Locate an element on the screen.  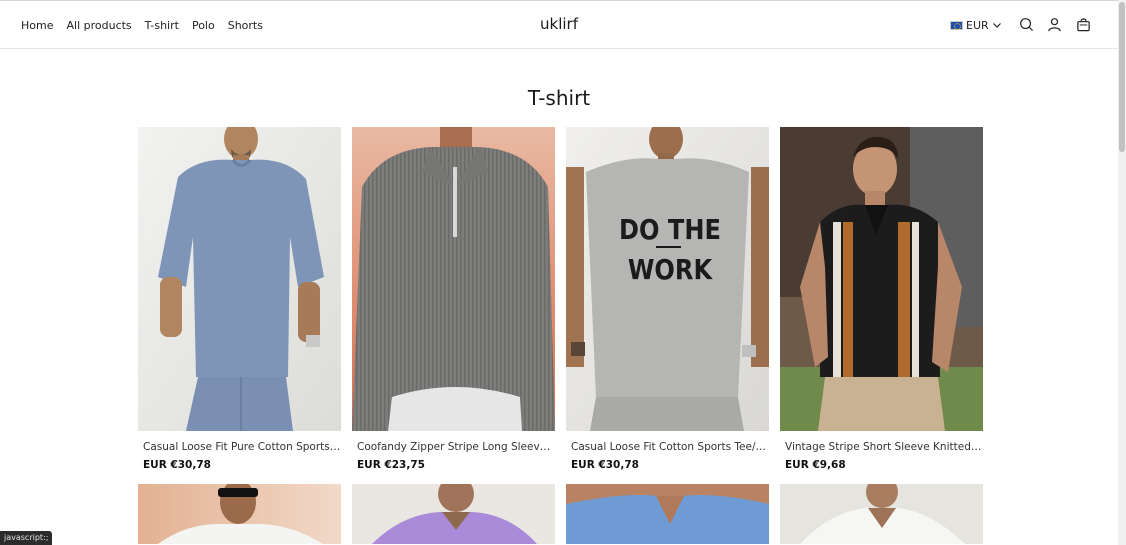
browser-status-bar: javascript:; is located at coordinates (26, 538).